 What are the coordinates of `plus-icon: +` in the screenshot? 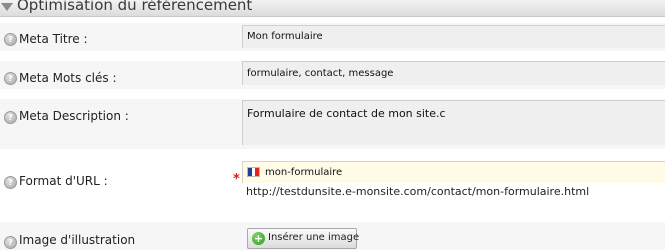 It's located at (258, 238).